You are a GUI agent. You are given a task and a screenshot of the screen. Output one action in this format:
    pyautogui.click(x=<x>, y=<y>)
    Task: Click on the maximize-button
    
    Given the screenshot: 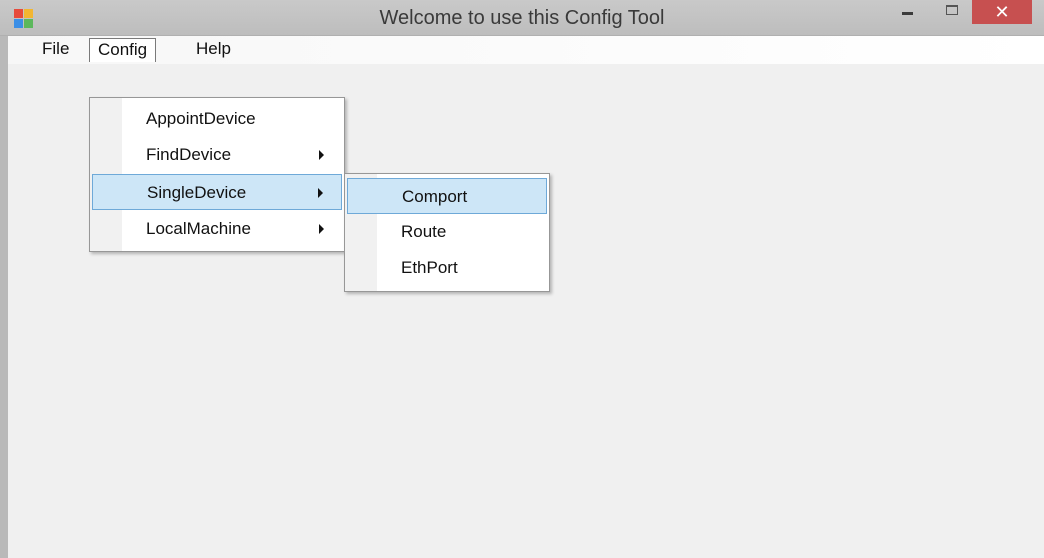 What is the action you would take?
    pyautogui.click(x=952, y=11)
    